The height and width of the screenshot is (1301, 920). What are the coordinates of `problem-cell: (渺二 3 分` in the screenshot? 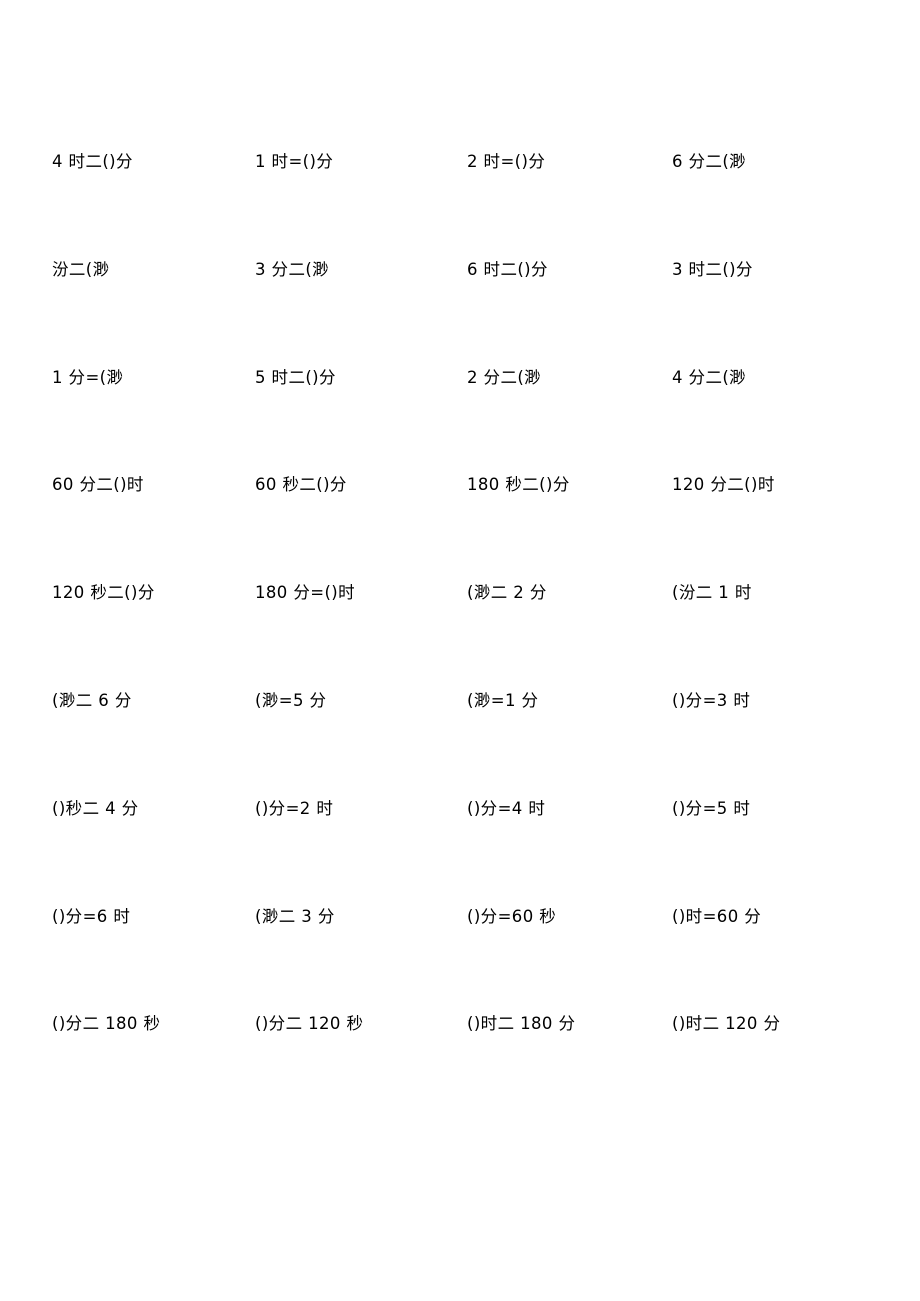 It's located at (295, 916).